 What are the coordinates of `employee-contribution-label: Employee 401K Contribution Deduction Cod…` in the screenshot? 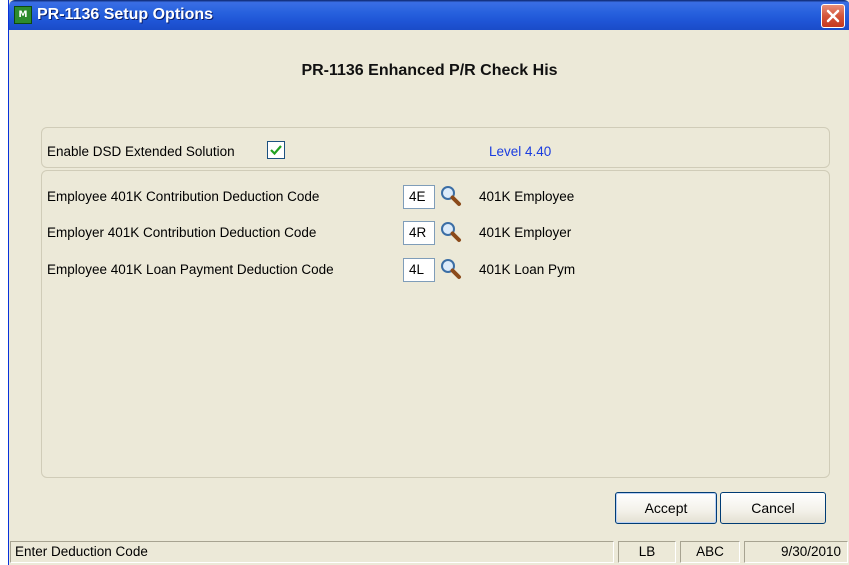 It's located at (183, 196).